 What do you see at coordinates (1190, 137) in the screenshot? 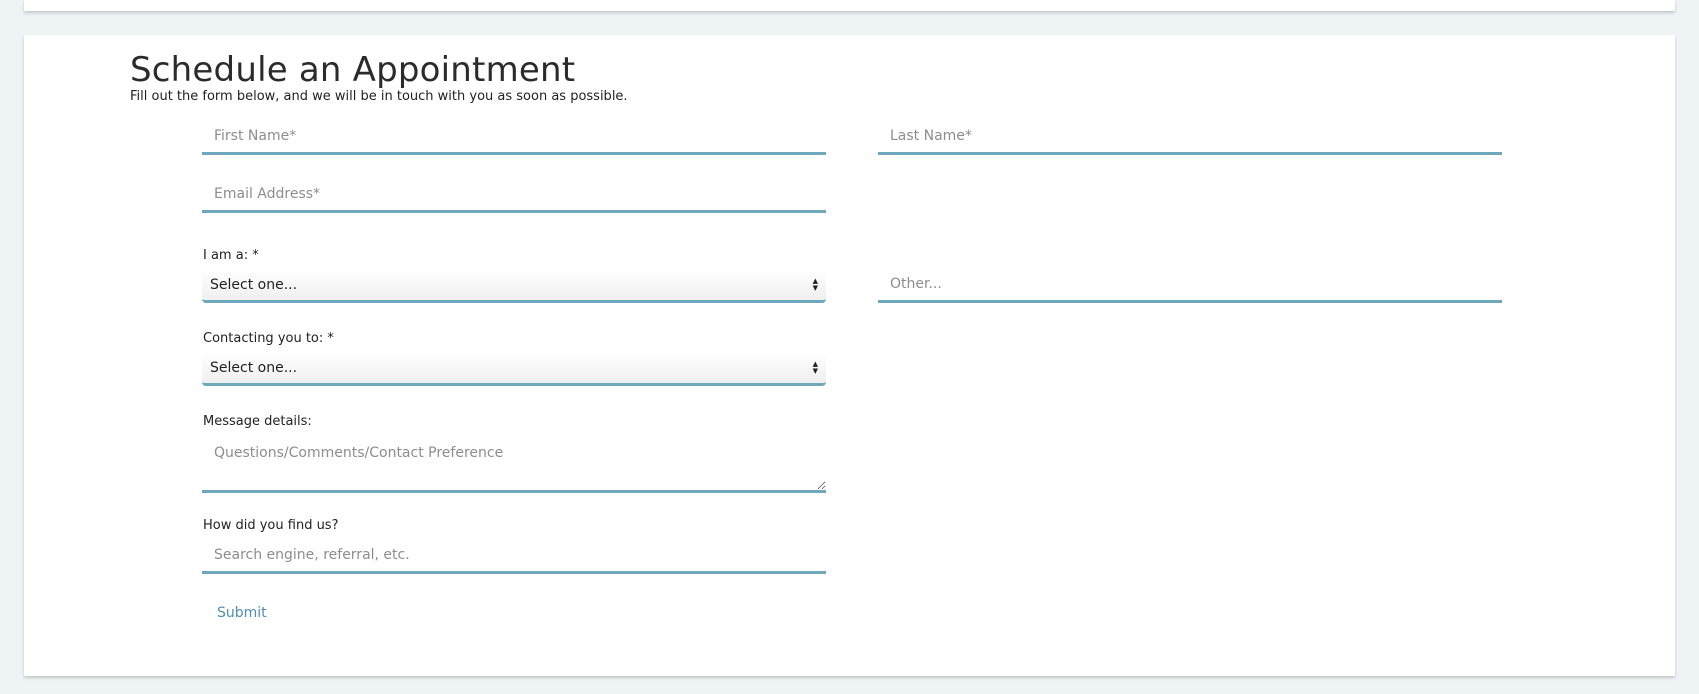
I see `last-name-input` at bounding box center [1190, 137].